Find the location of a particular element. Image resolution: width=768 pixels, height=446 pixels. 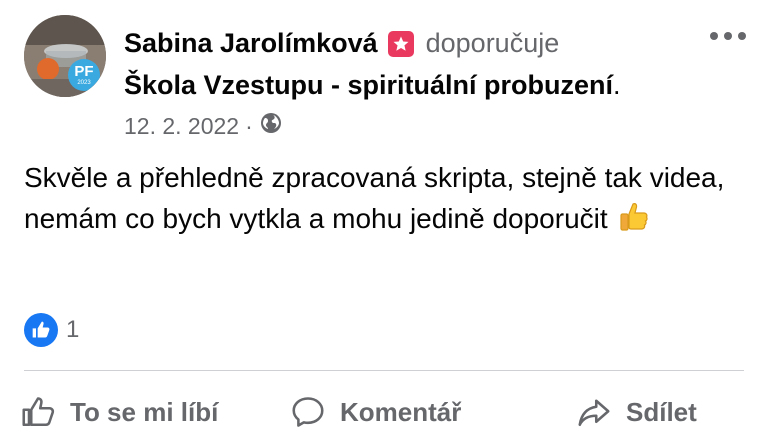

recommend-verb: doporučuje is located at coordinates (492, 43).